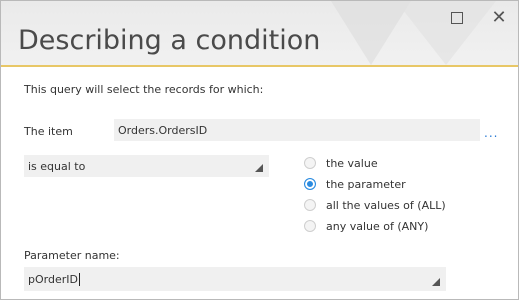 The image size is (519, 300). I want to click on radio-label: the parameter, so click(366, 184).